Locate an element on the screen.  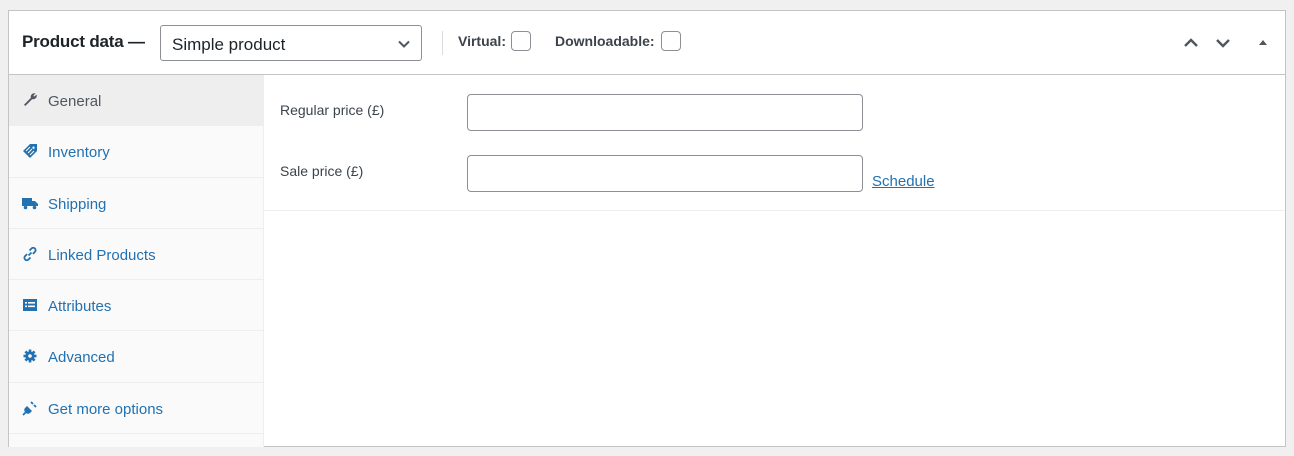
regular-price-input is located at coordinates (665, 112).